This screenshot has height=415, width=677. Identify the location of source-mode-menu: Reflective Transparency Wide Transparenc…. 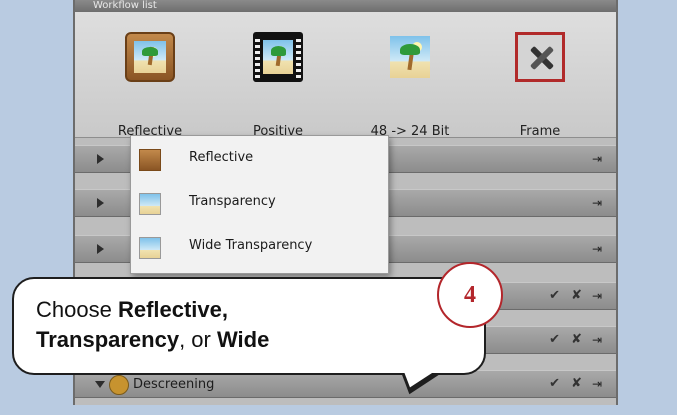
(259, 204).